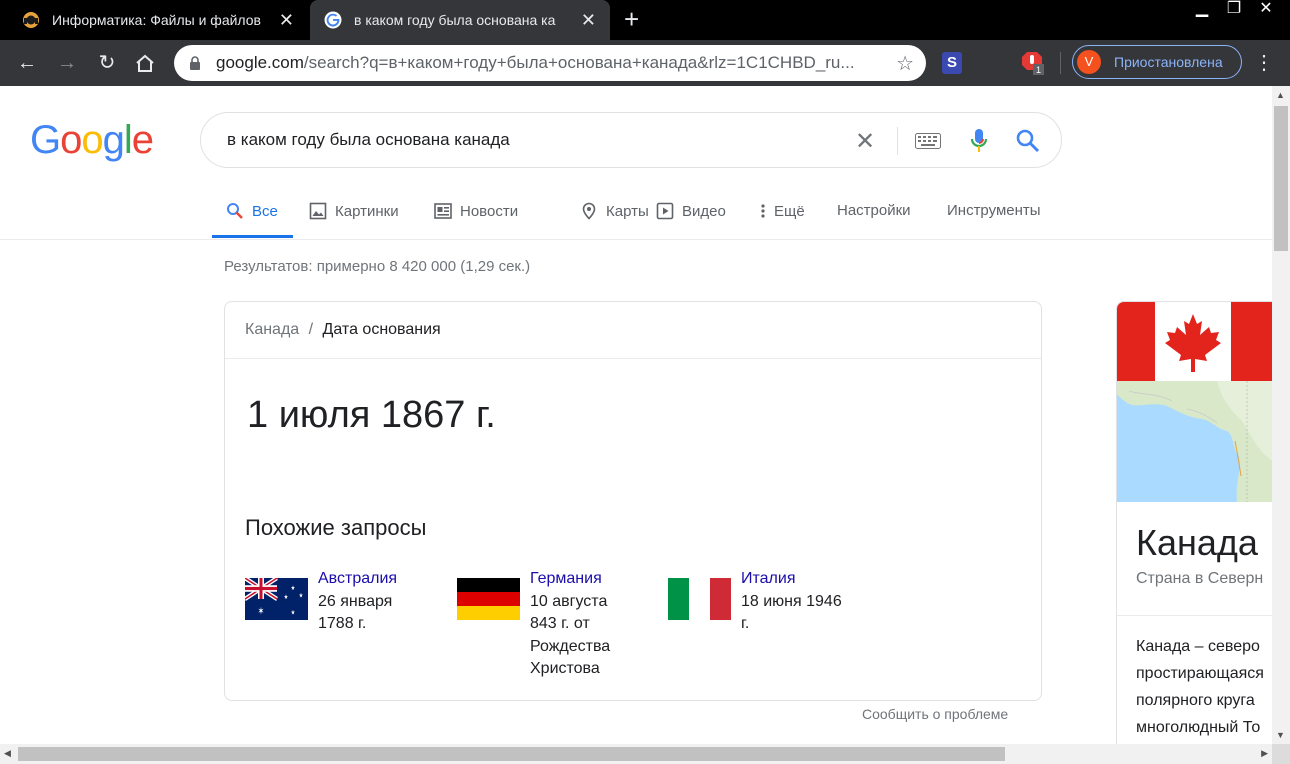  I want to click on adblock-extension-icon: 1, so click(1033, 63).